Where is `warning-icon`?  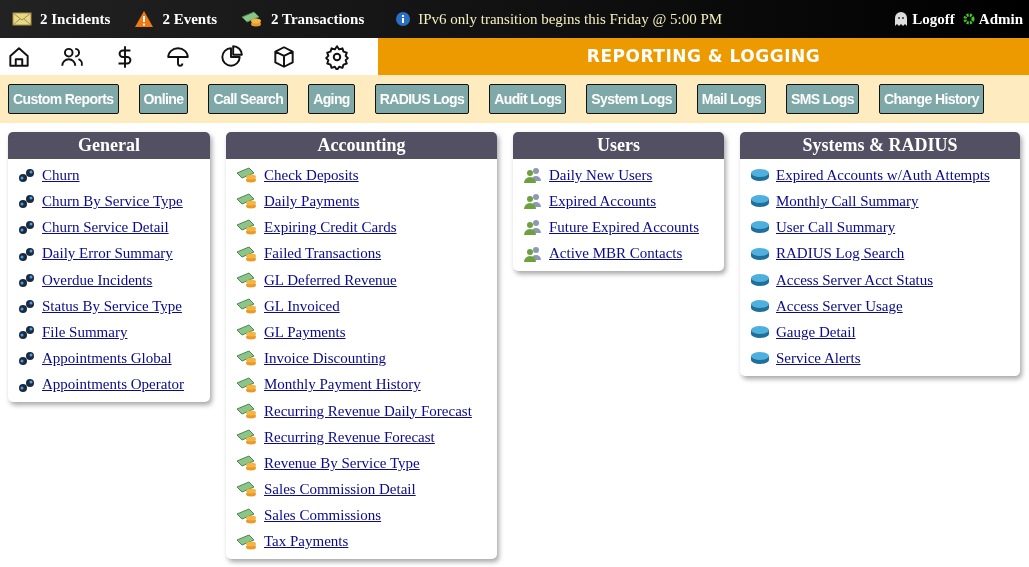 warning-icon is located at coordinates (144, 19).